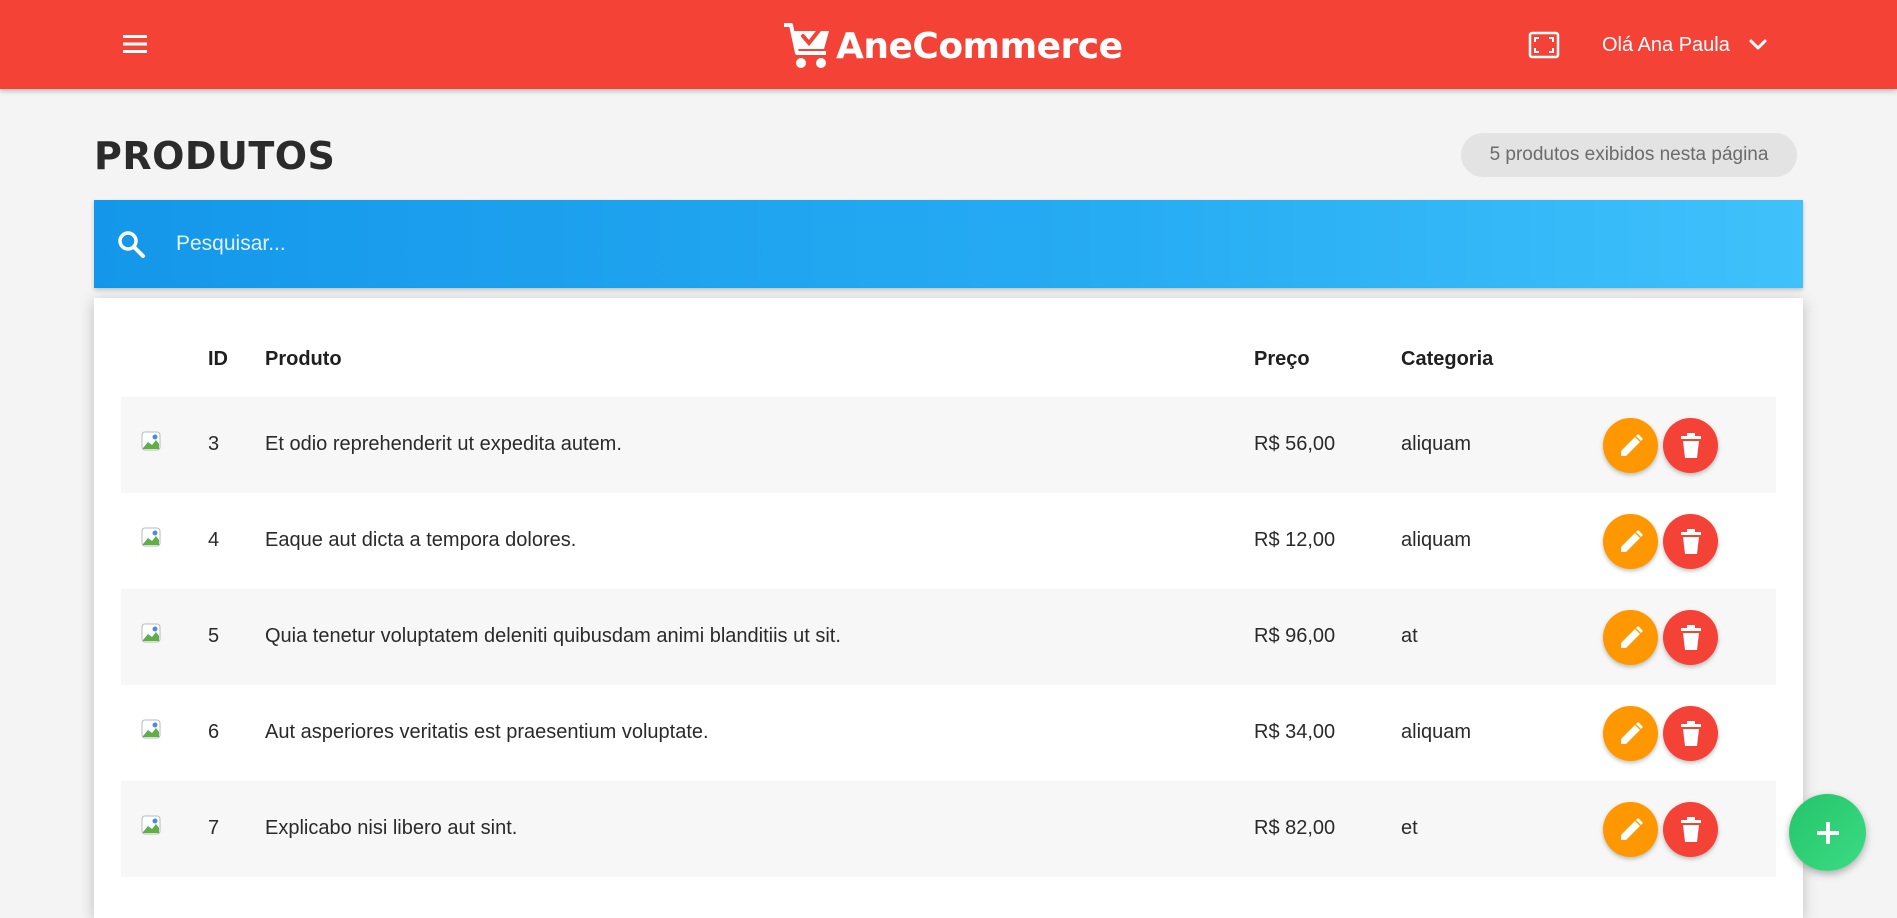 This screenshot has height=918, width=1897. I want to click on column-header-product: Produto, so click(303, 359).